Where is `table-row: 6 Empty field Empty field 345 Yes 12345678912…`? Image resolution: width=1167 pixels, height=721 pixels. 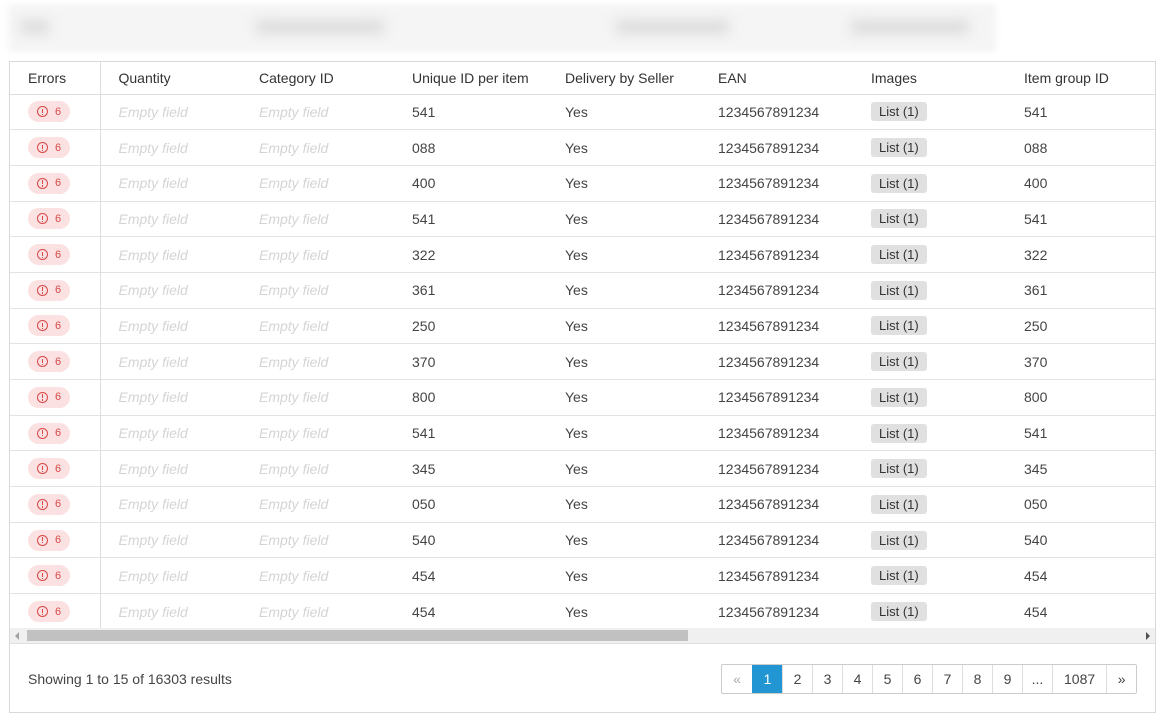 table-row: 6 Empty field Empty field 345 Yes 12345678912… is located at coordinates (582, 468).